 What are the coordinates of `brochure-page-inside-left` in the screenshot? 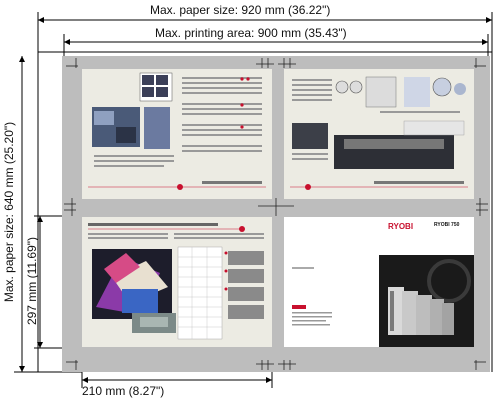 It's located at (177, 134).